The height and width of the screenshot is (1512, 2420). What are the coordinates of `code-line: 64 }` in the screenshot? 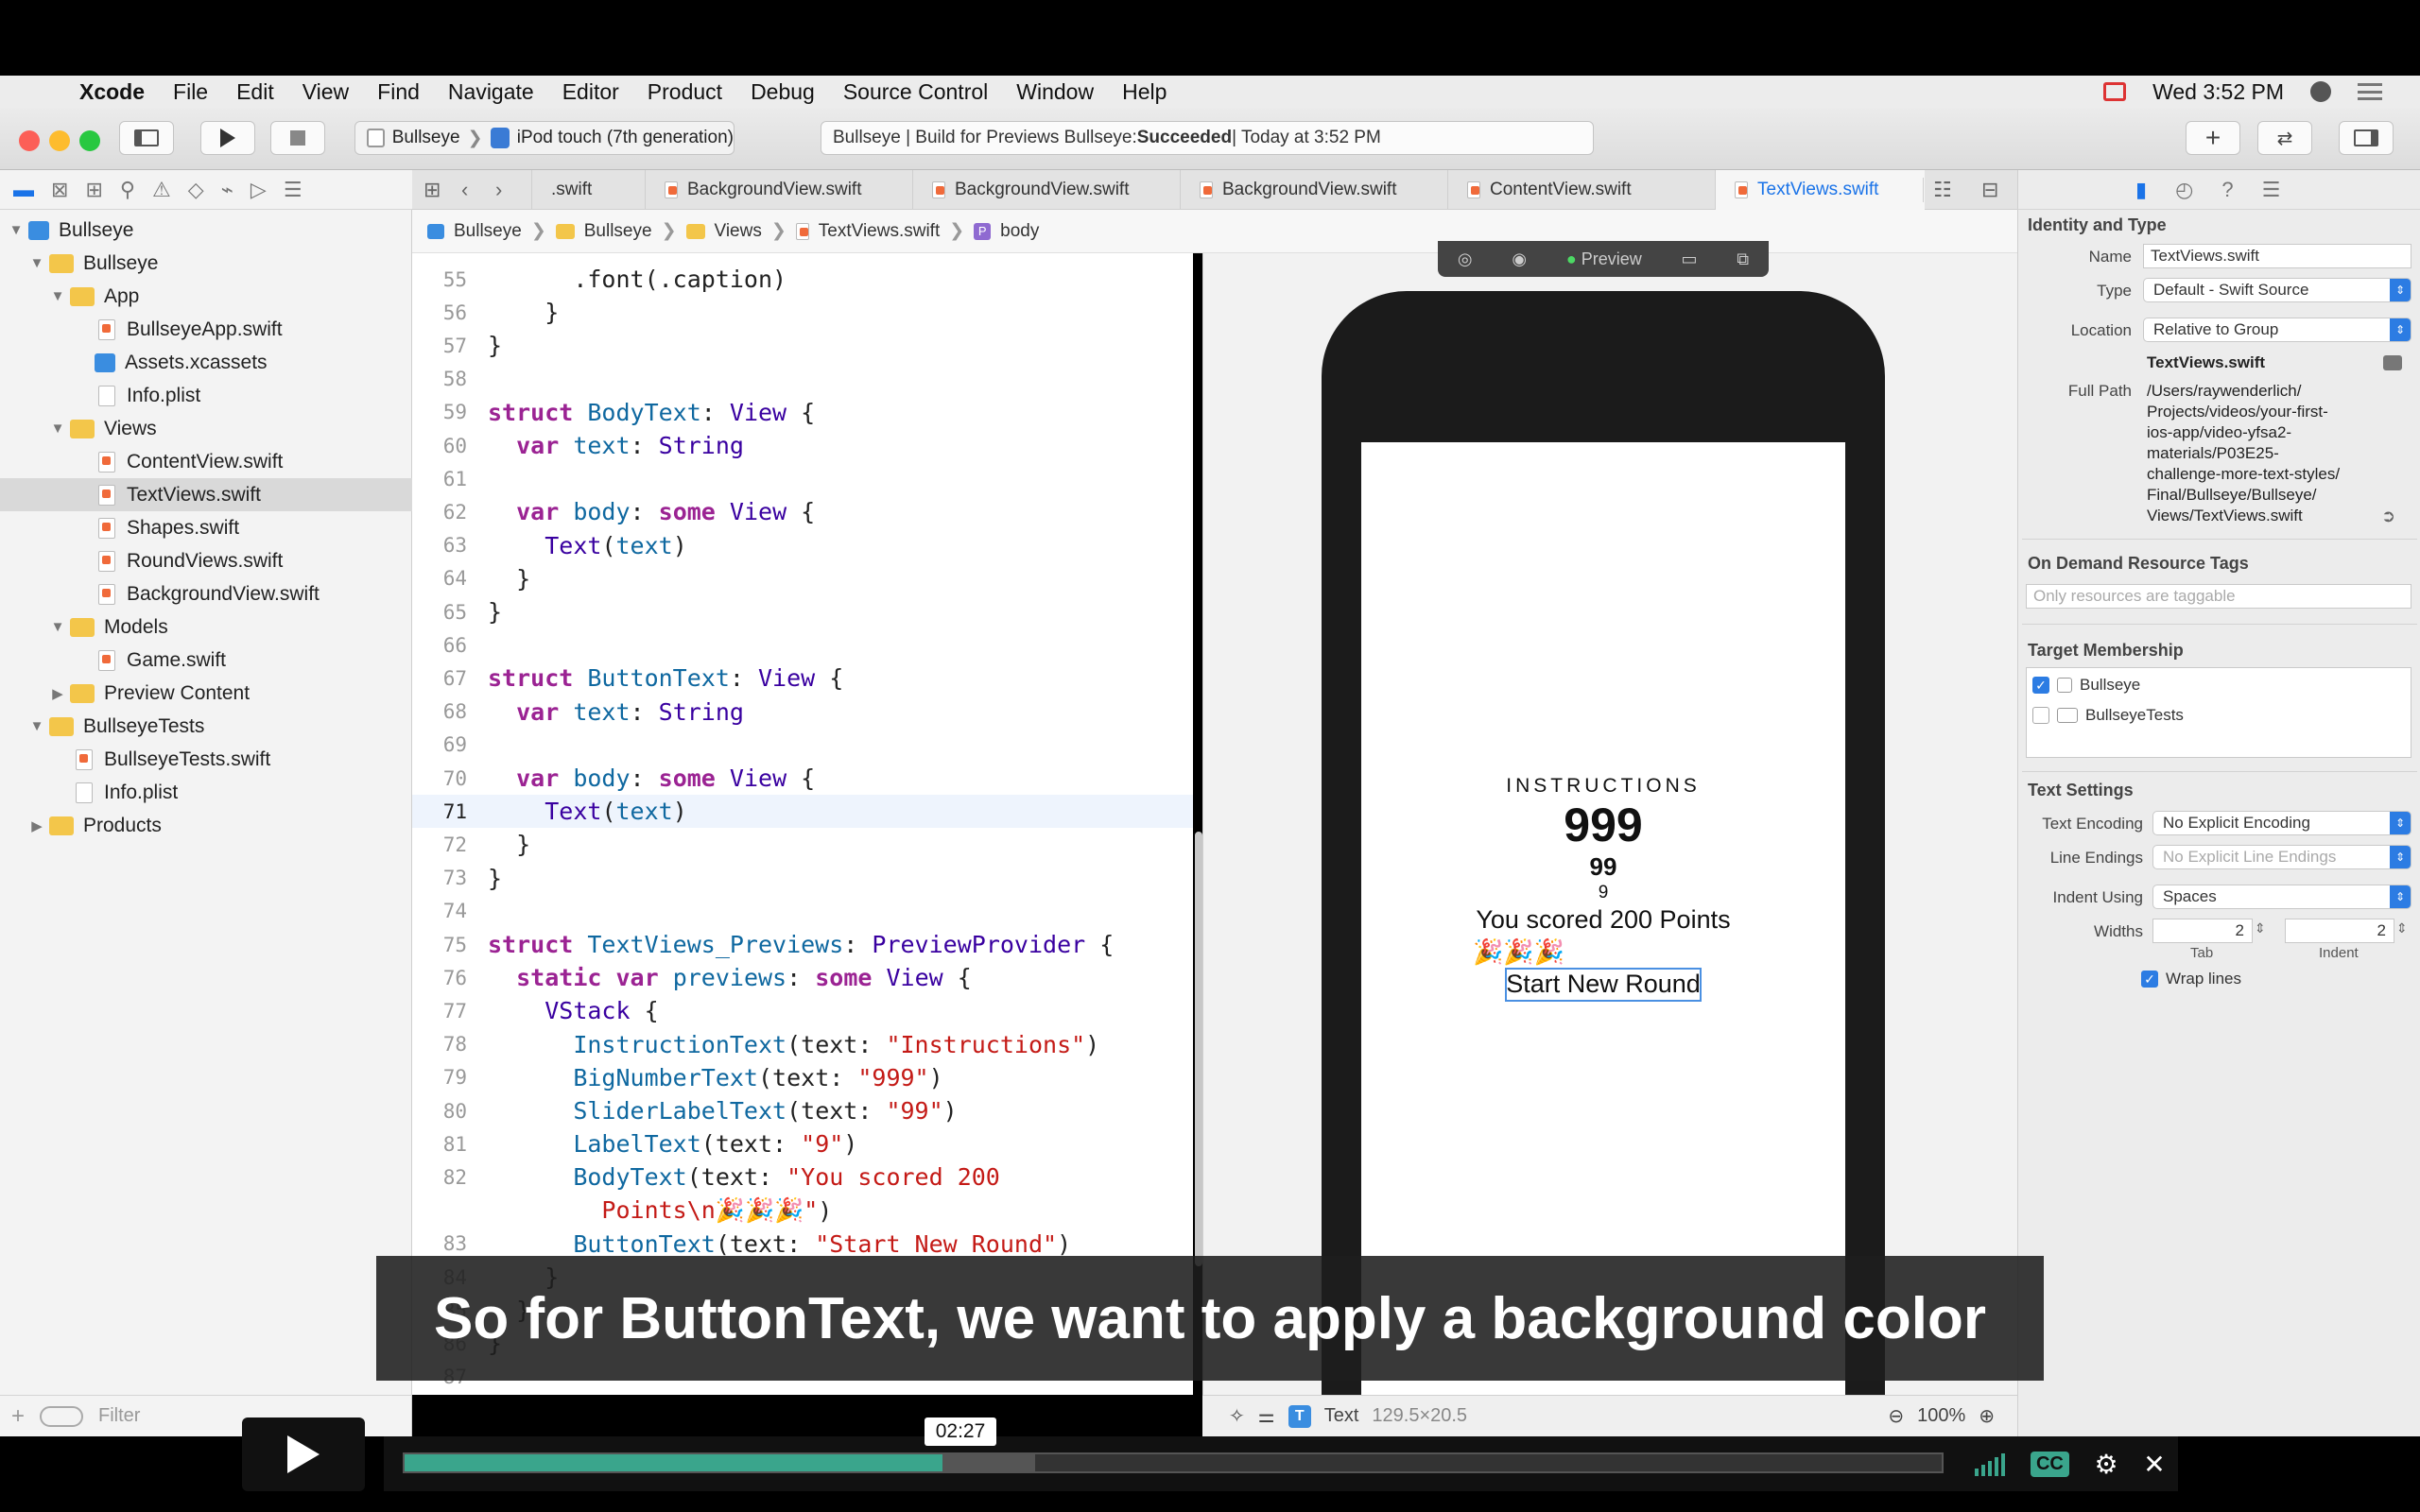 It's located at (802, 578).